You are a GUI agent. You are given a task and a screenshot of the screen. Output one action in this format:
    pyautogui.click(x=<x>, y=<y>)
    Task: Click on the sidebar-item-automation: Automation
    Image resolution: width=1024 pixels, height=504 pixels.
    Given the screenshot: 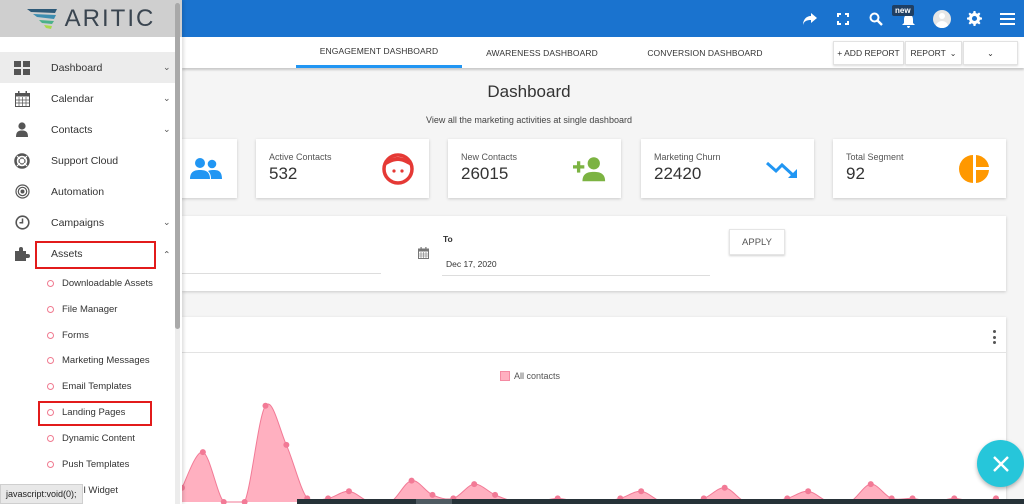 What is the action you would take?
    pyautogui.click(x=89, y=191)
    